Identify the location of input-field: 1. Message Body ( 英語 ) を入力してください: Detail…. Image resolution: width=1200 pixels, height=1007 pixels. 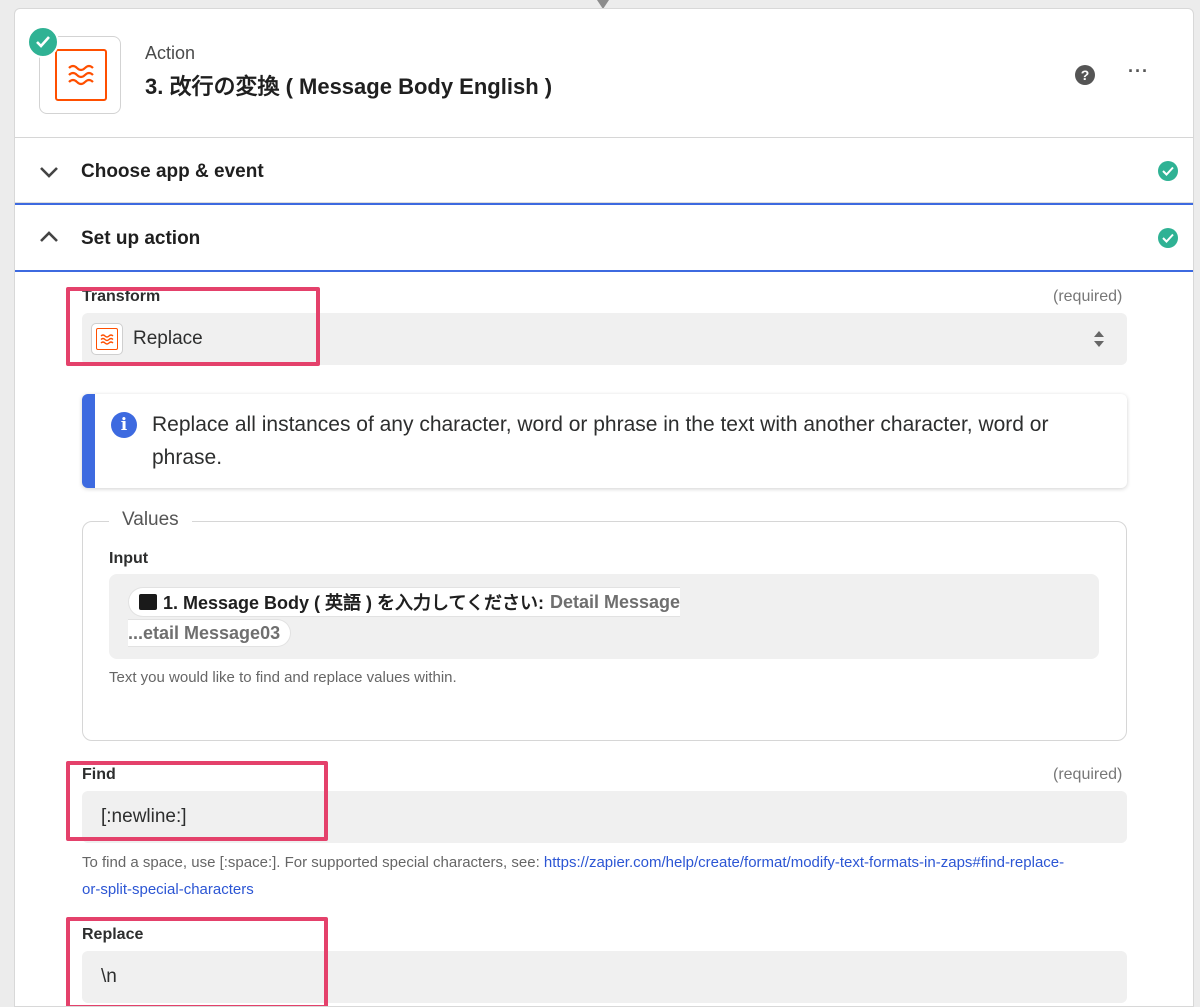
(604, 616).